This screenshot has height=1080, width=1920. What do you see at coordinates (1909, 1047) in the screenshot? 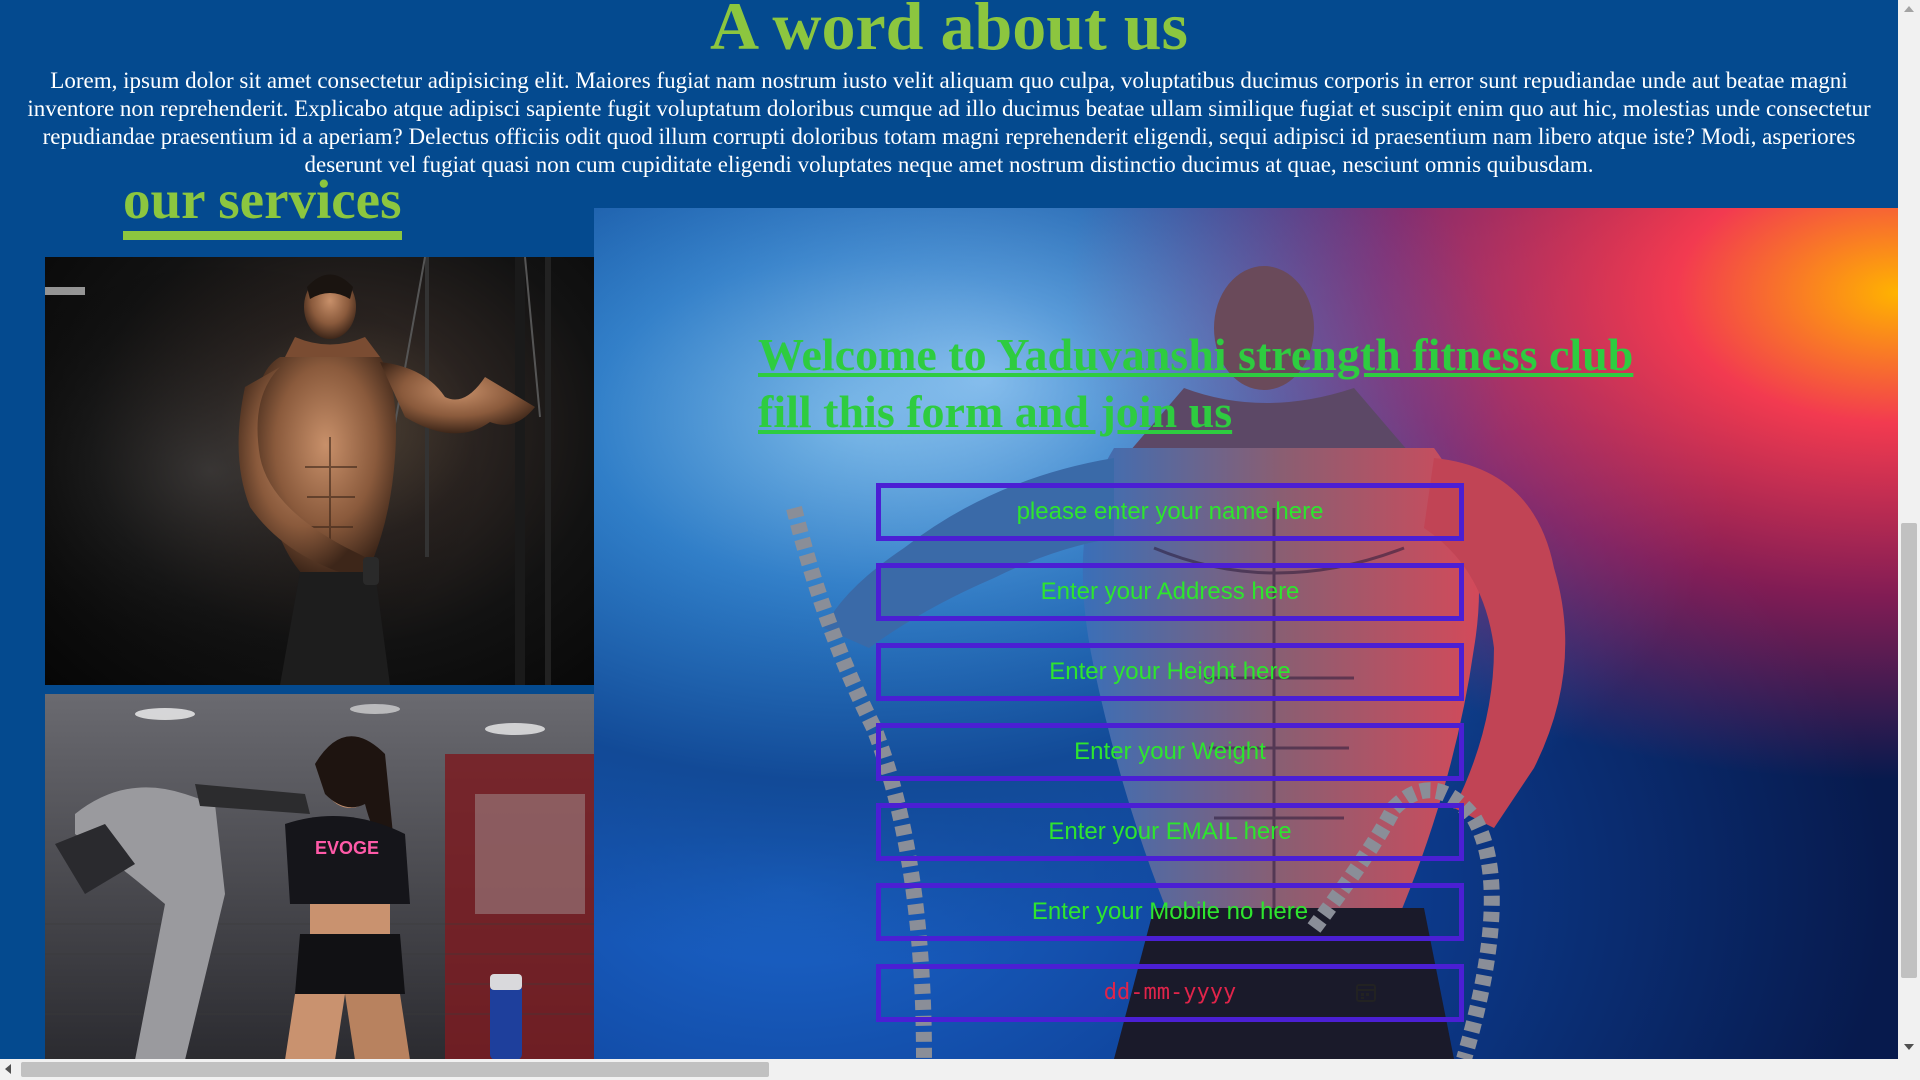
I see `scroll-down-arrow-icon` at bounding box center [1909, 1047].